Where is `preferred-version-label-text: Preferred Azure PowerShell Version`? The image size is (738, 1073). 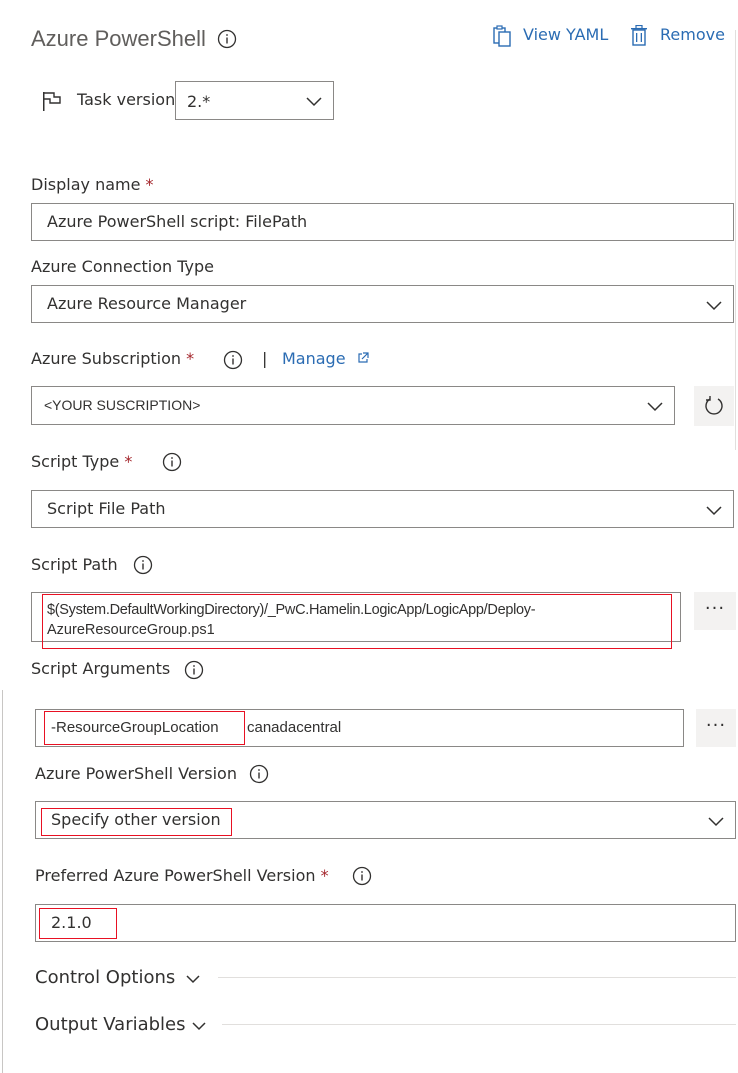 preferred-version-label-text: Preferred Azure PowerShell Version is located at coordinates (175, 875).